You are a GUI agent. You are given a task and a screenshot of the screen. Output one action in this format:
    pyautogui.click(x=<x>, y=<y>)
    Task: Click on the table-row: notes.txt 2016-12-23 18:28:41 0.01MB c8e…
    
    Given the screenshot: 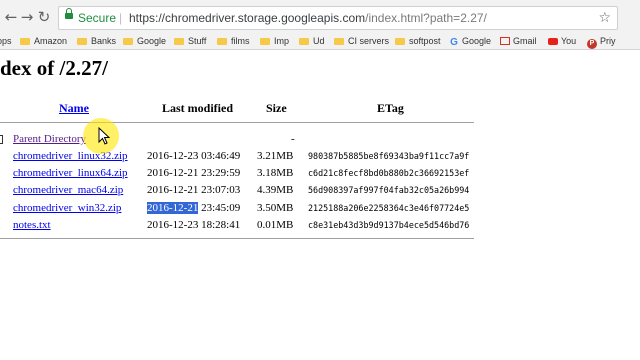 What is the action you would take?
    pyautogui.click(x=320, y=227)
    